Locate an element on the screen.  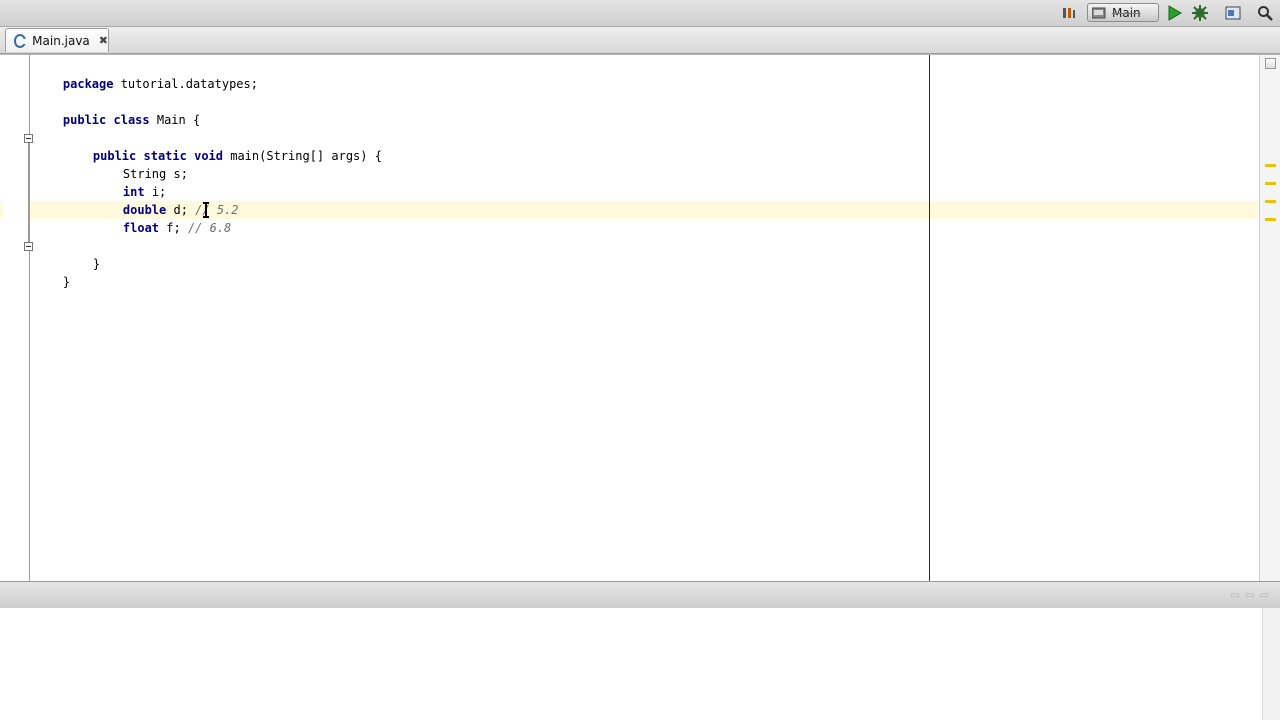
comment: // 6.8 is located at coordinates (209, 228).